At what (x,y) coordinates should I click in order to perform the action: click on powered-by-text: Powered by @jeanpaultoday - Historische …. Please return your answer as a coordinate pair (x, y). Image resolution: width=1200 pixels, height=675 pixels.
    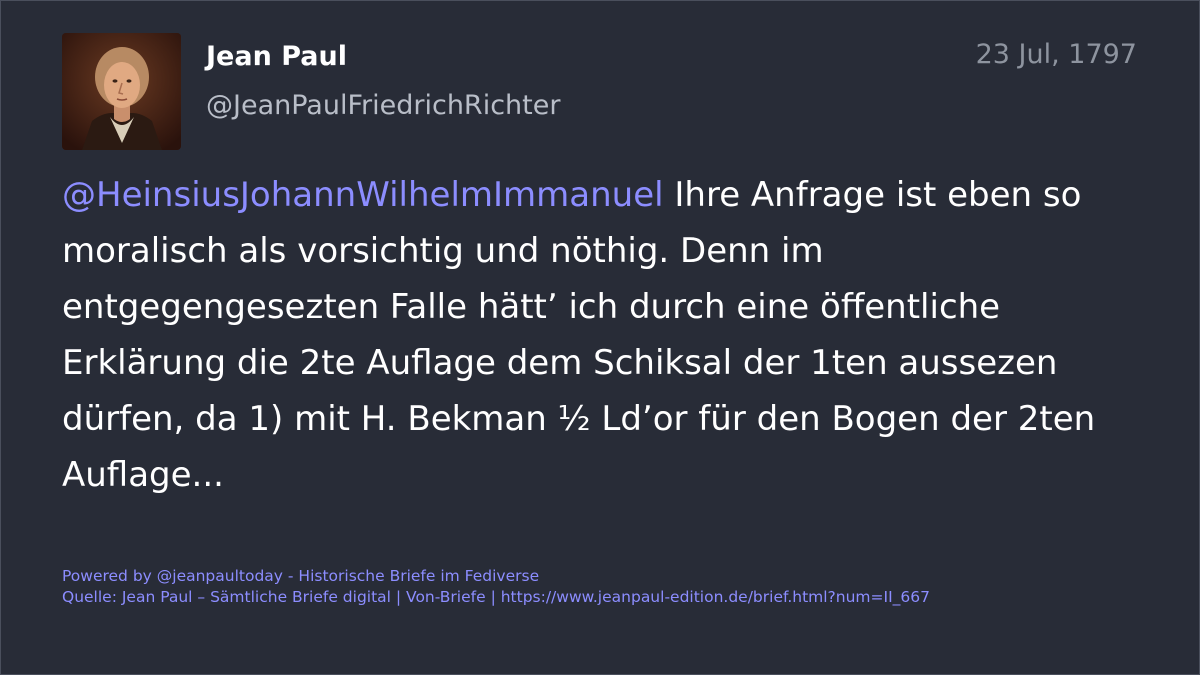
    Looking at the image, I should click on (301, 576).